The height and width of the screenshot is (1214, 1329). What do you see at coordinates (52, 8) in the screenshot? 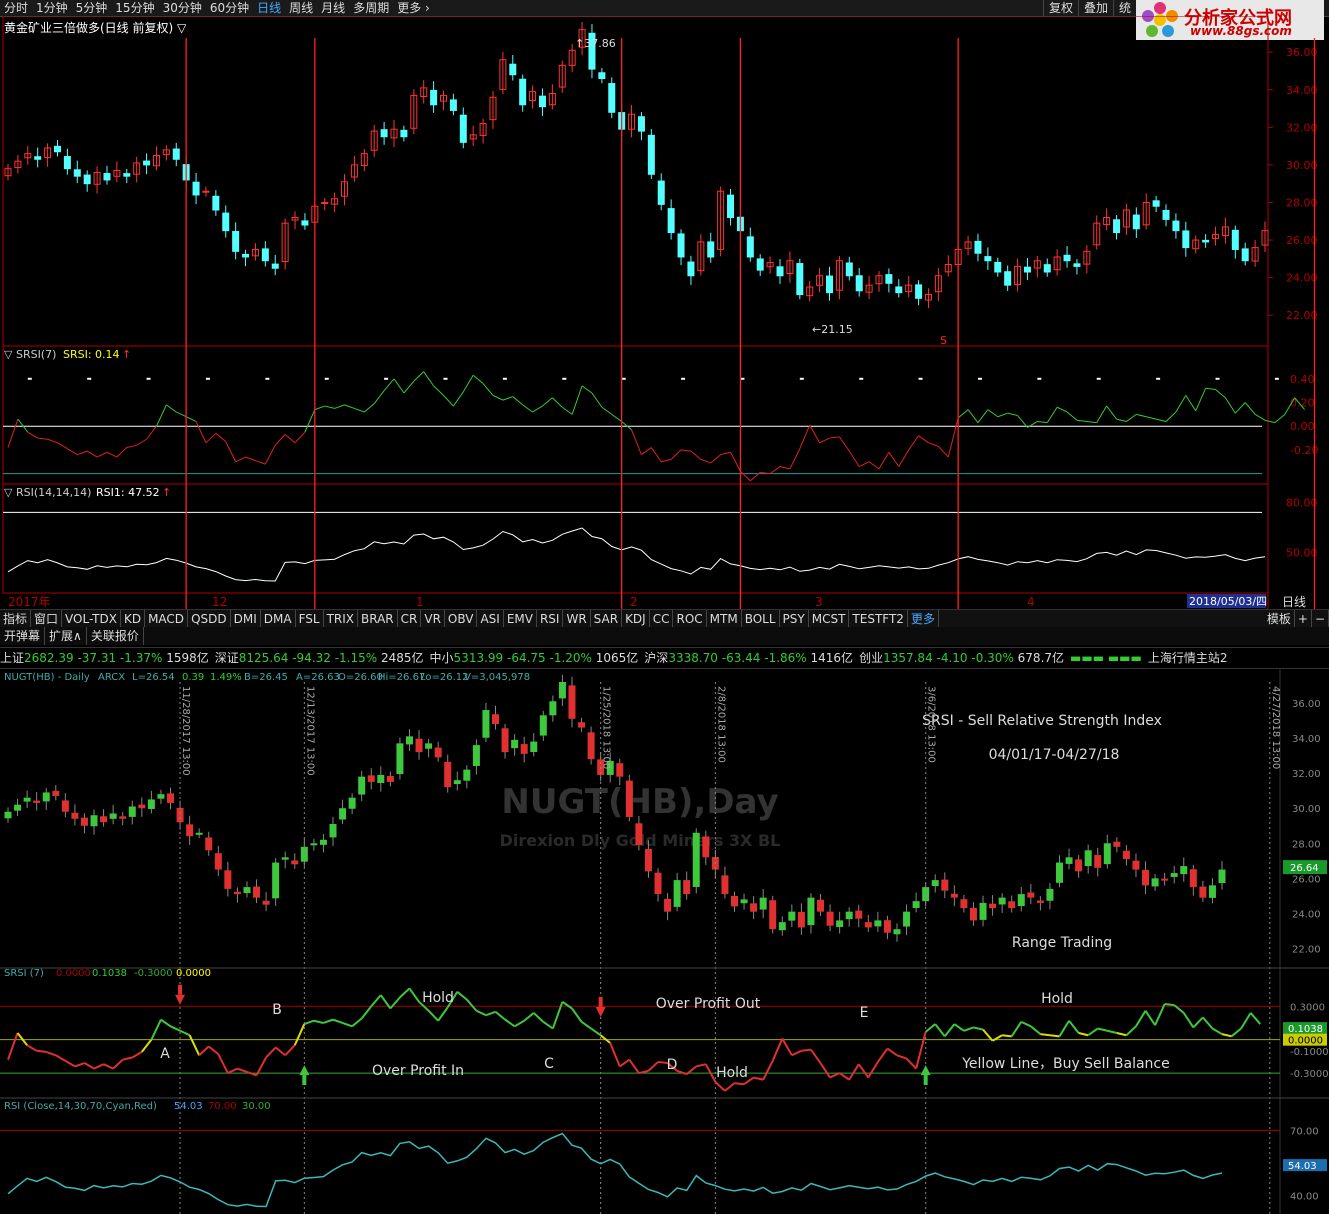
I see `period-tab: 1分钟` at bounding box center [52, 8].